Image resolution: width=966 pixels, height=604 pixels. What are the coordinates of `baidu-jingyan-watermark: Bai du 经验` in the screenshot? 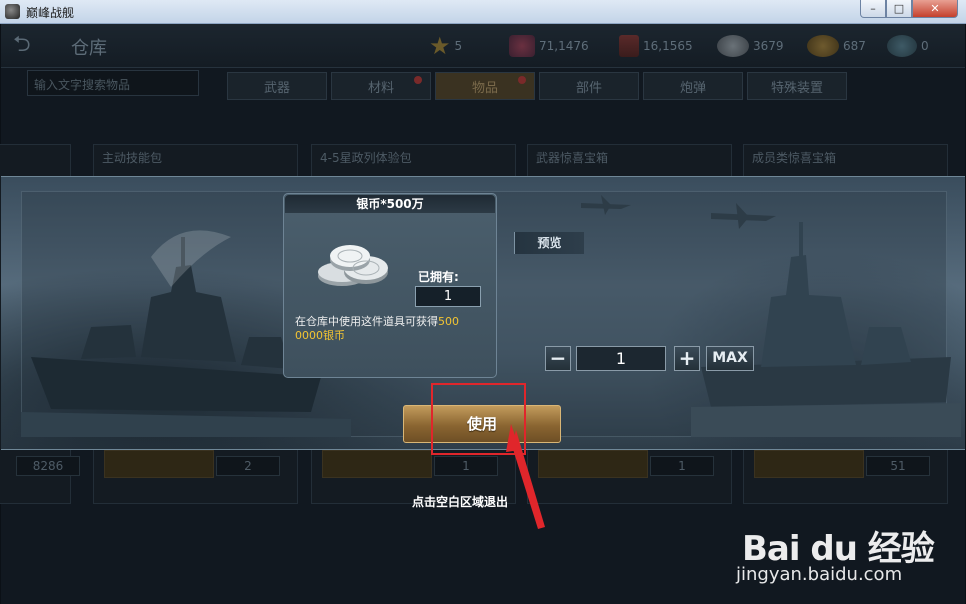 It's located at (838, 549).